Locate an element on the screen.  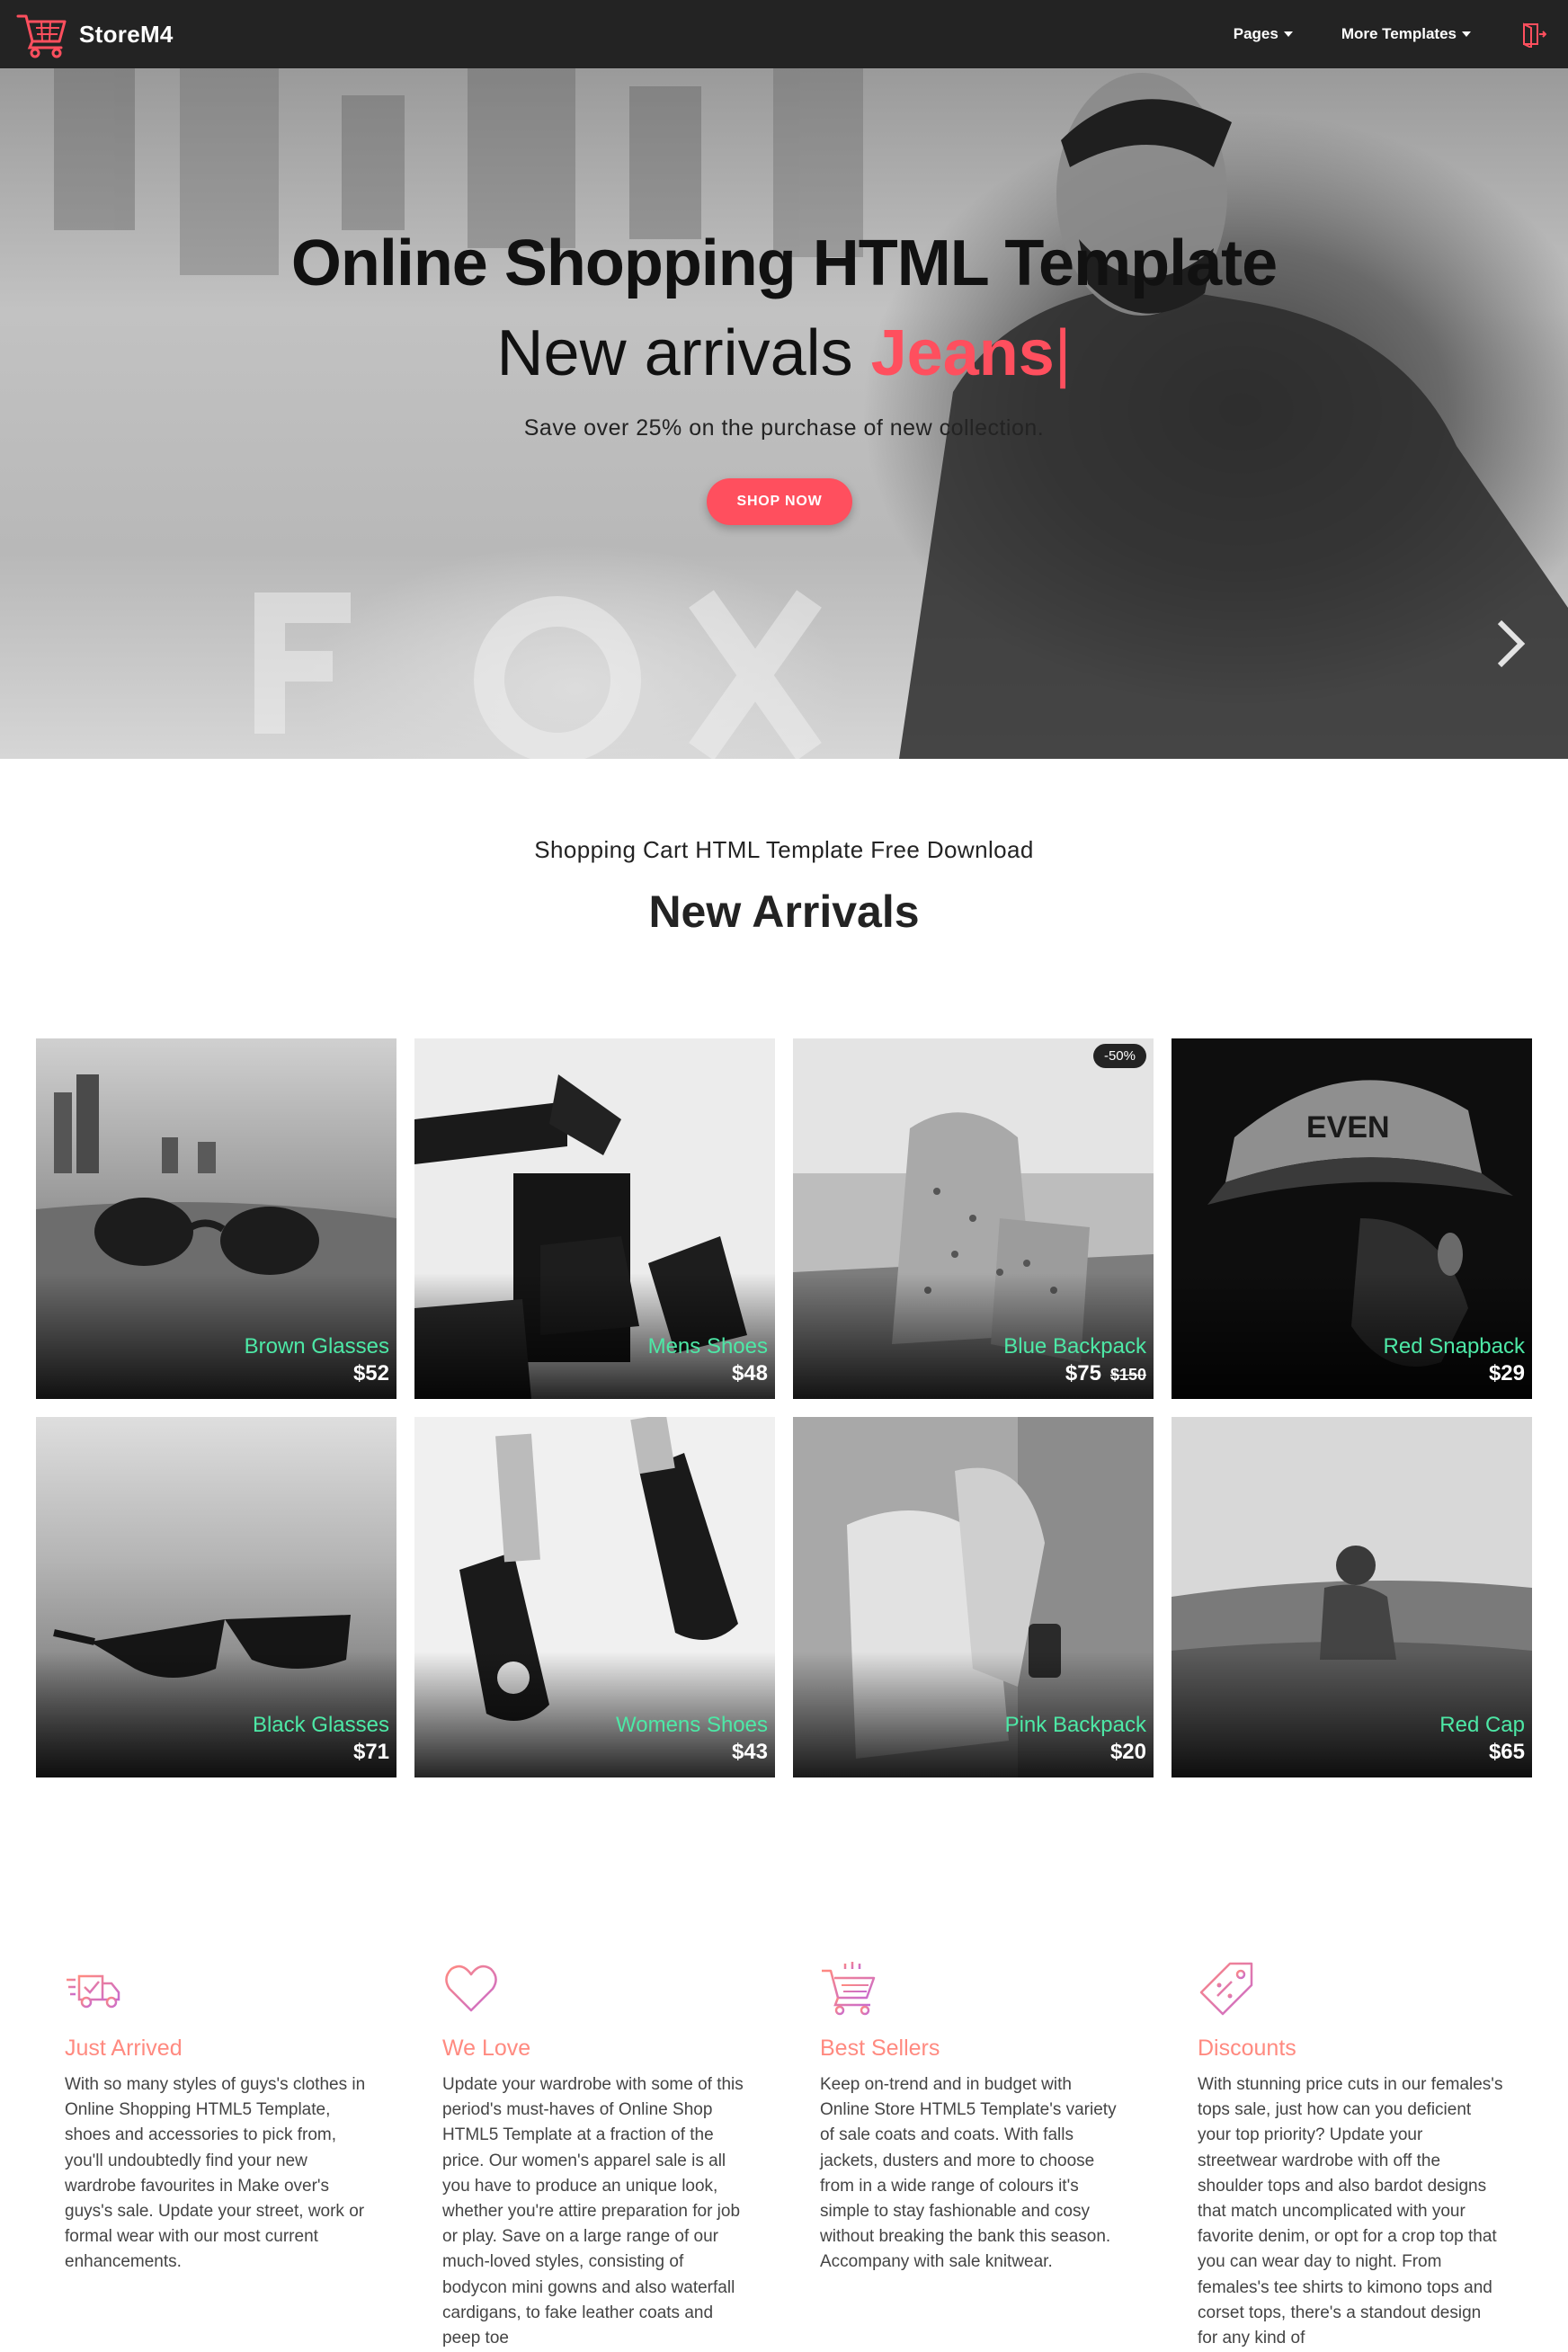
product-name: Red Snapback is located at coordinates (1454, 1346).